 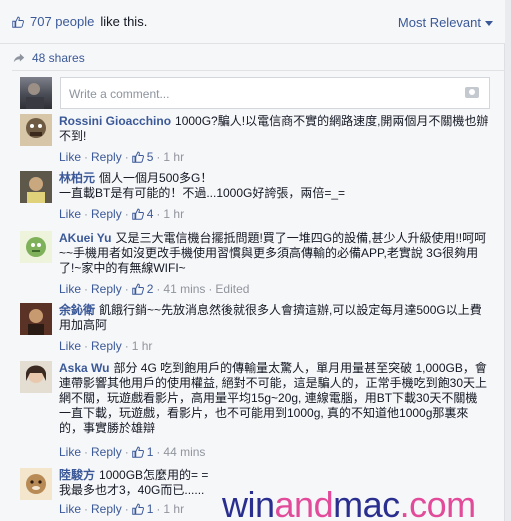 I want to click on comment-text: 1000GB怎麼用的= =, so click(x=154, y=475).